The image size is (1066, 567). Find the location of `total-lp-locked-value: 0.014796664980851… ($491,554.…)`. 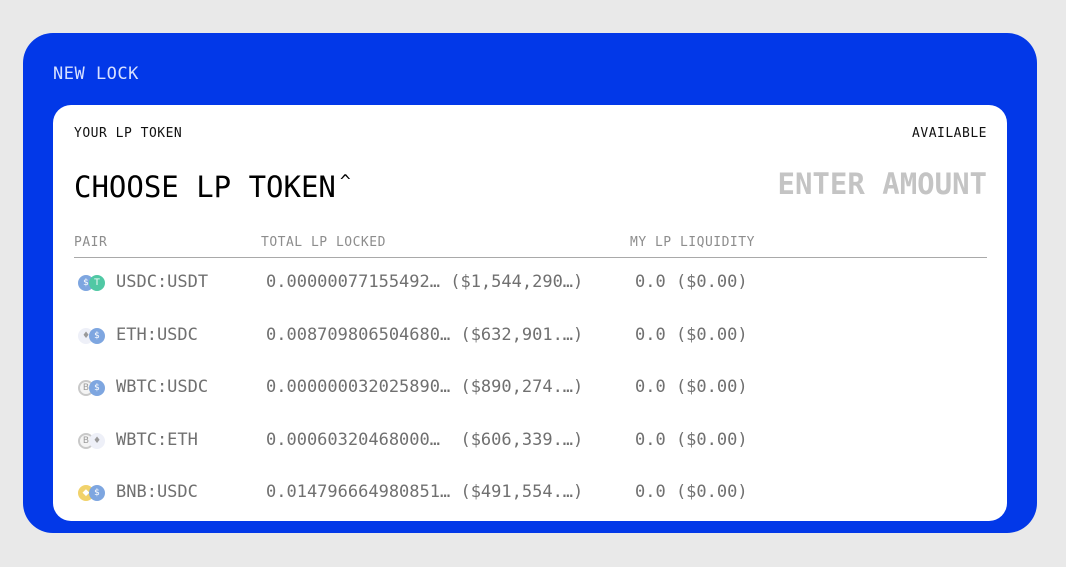

total-lp-locked-value: 0.014796664980851… ($491,554.…) is located at coordinates (425, 492).